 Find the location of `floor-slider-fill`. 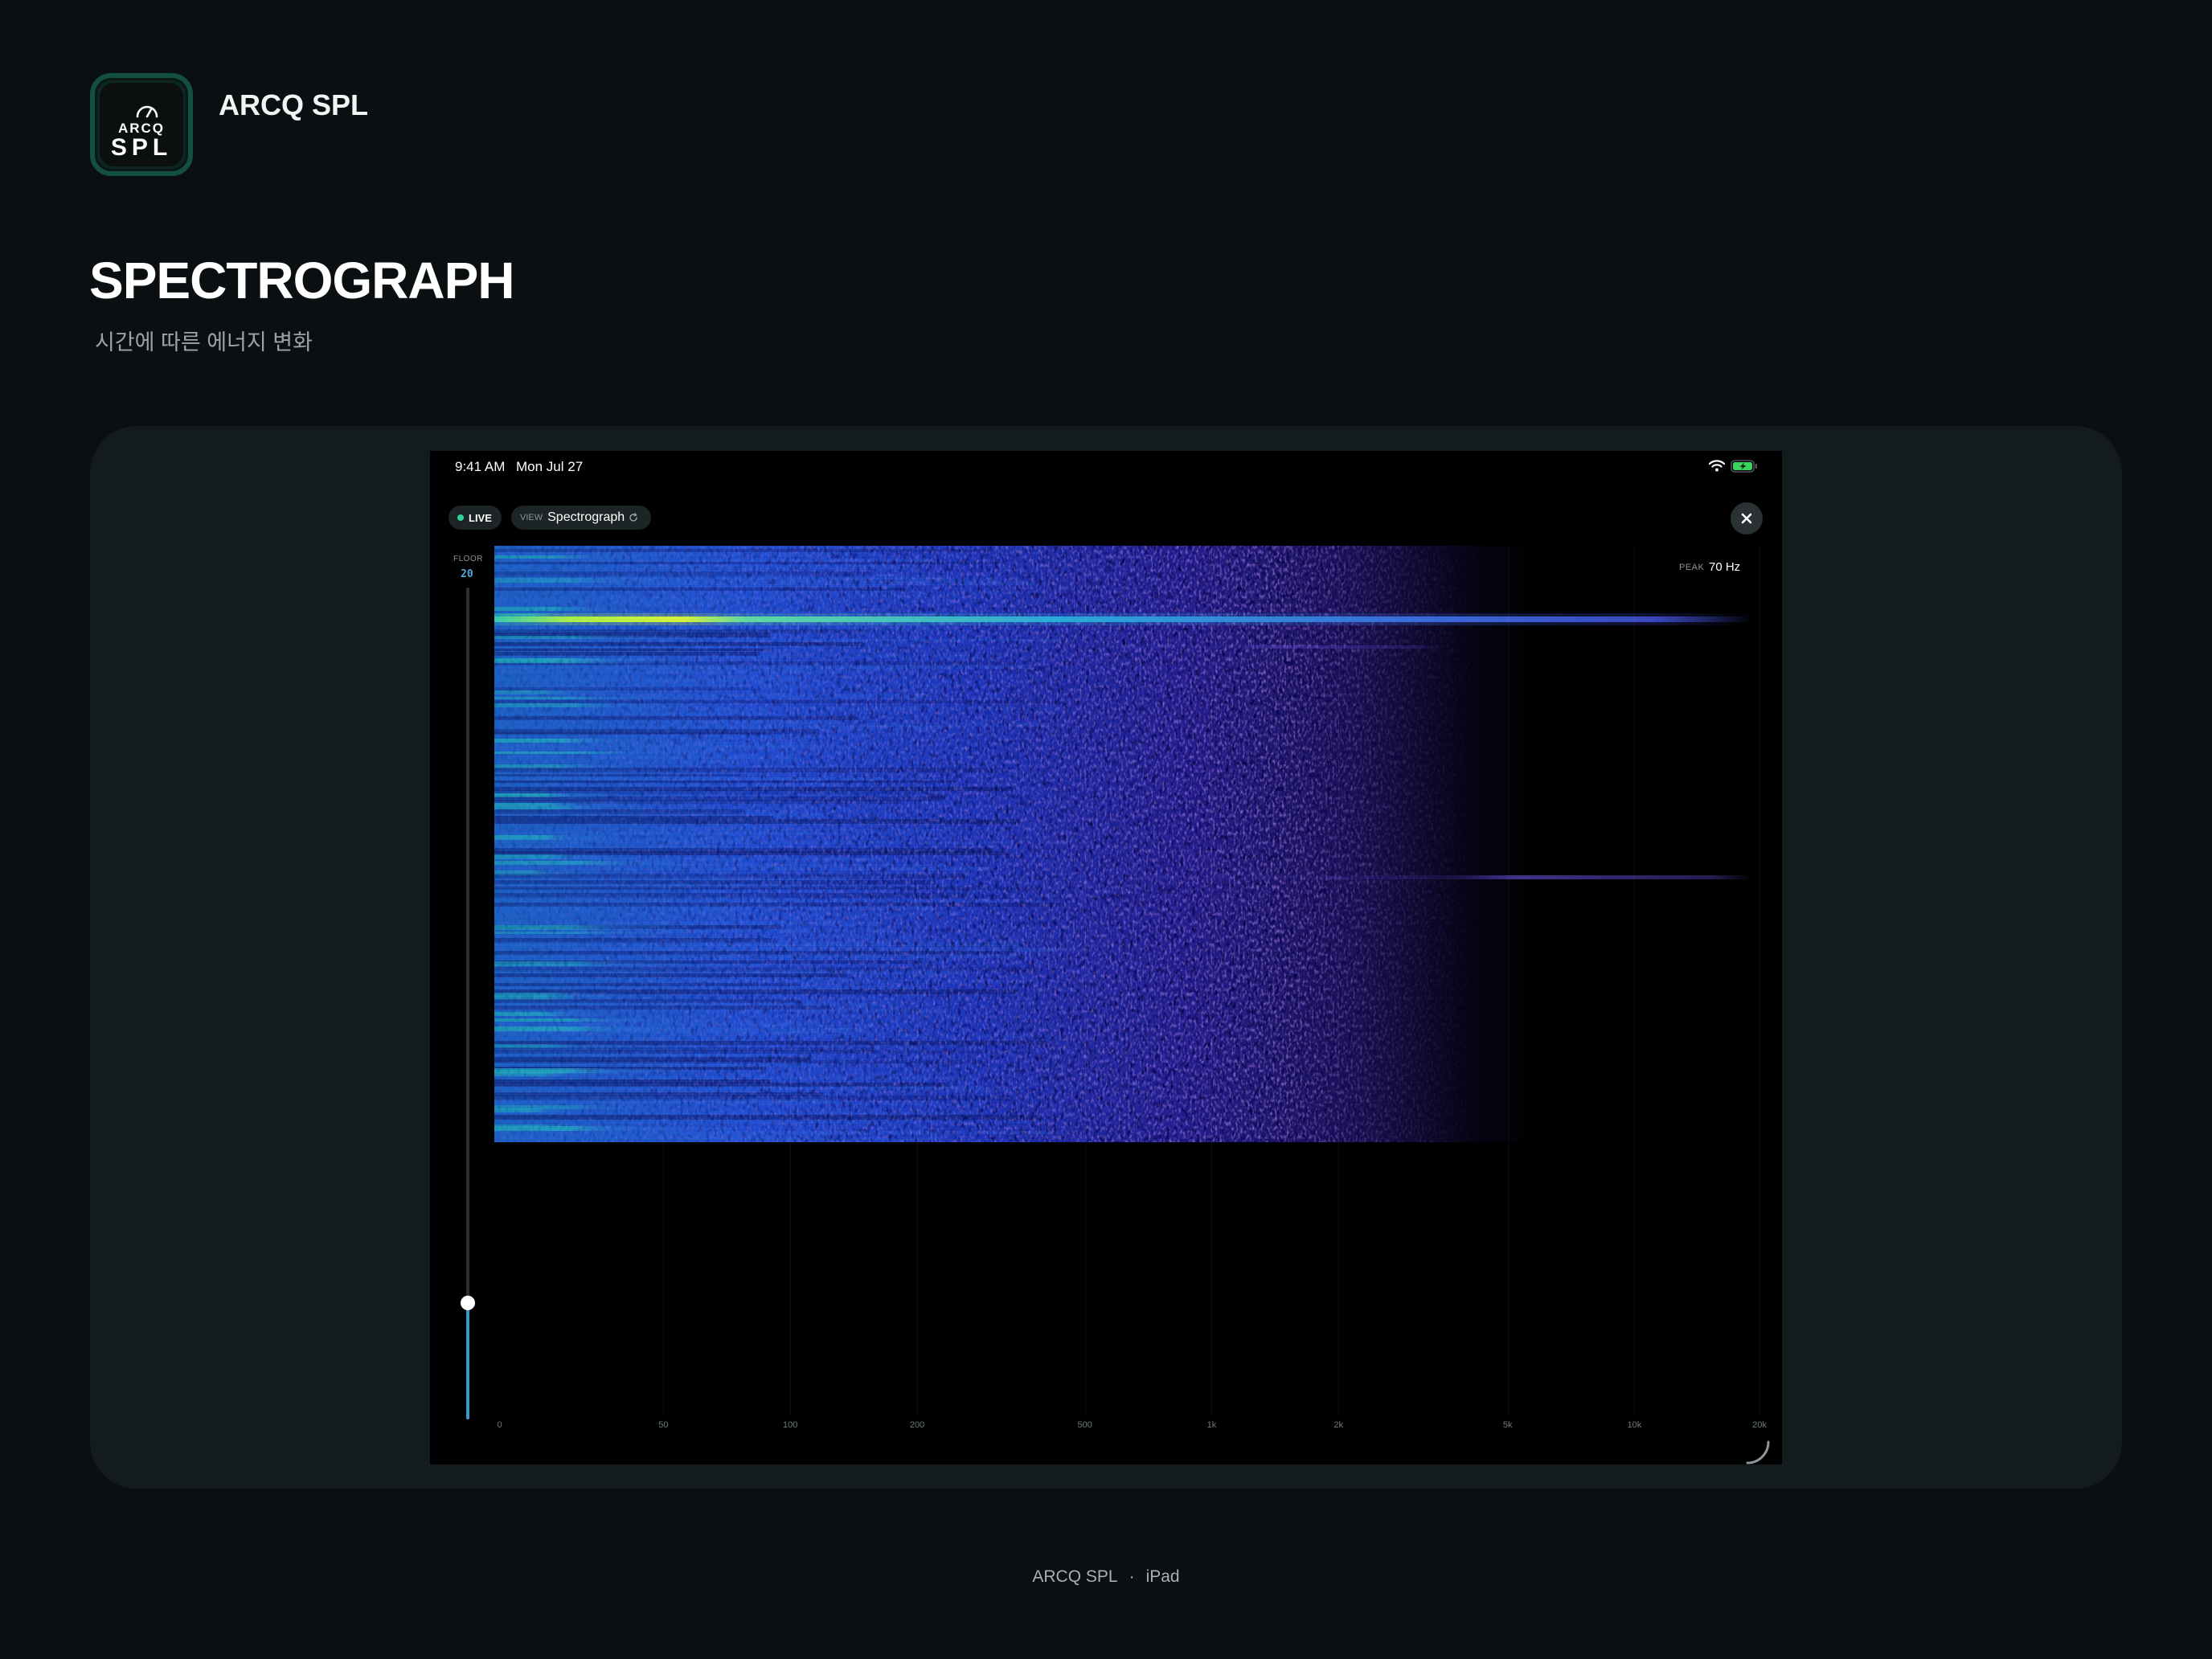

floor-slider-fill is located at coordinates (467, 1361).